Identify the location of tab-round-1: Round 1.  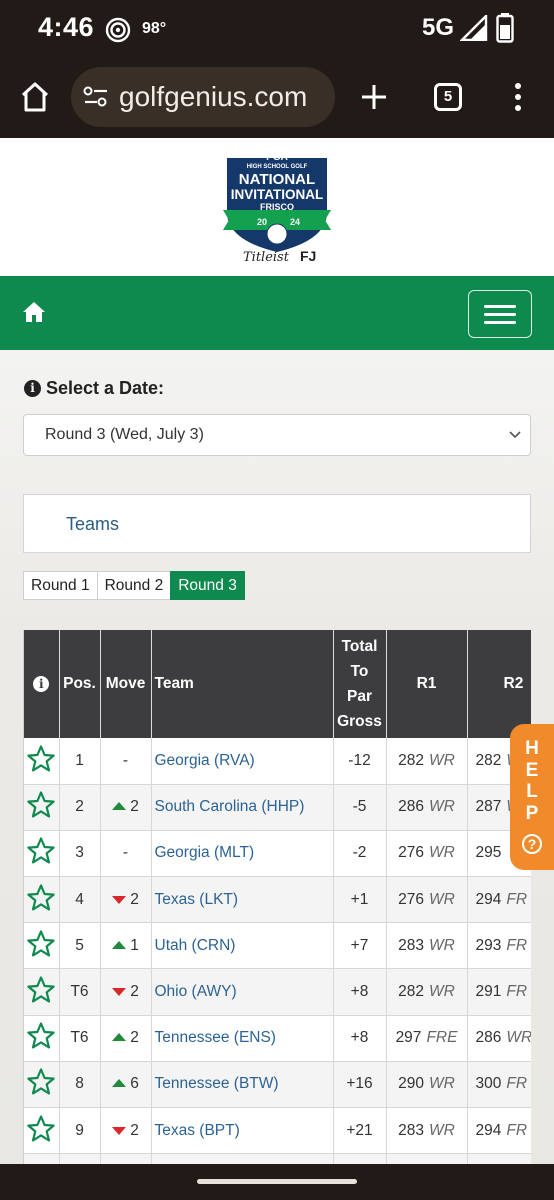
(60, 585).